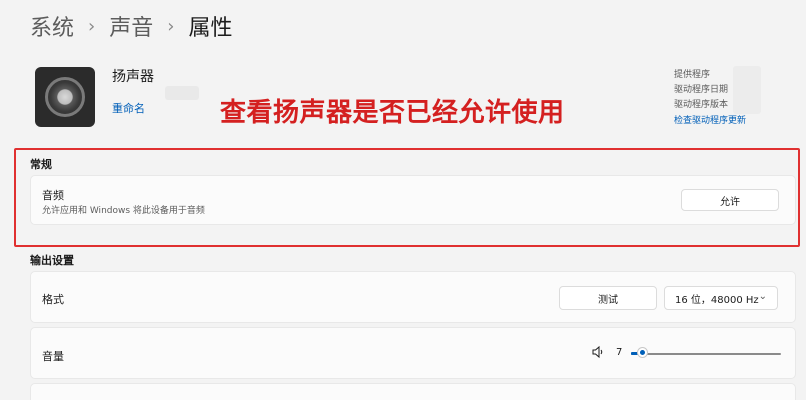  What do you see at coordinates (413, 353) in the screenshot?
I see `volume-card: 音量 7` at bounding box center [413, 353].